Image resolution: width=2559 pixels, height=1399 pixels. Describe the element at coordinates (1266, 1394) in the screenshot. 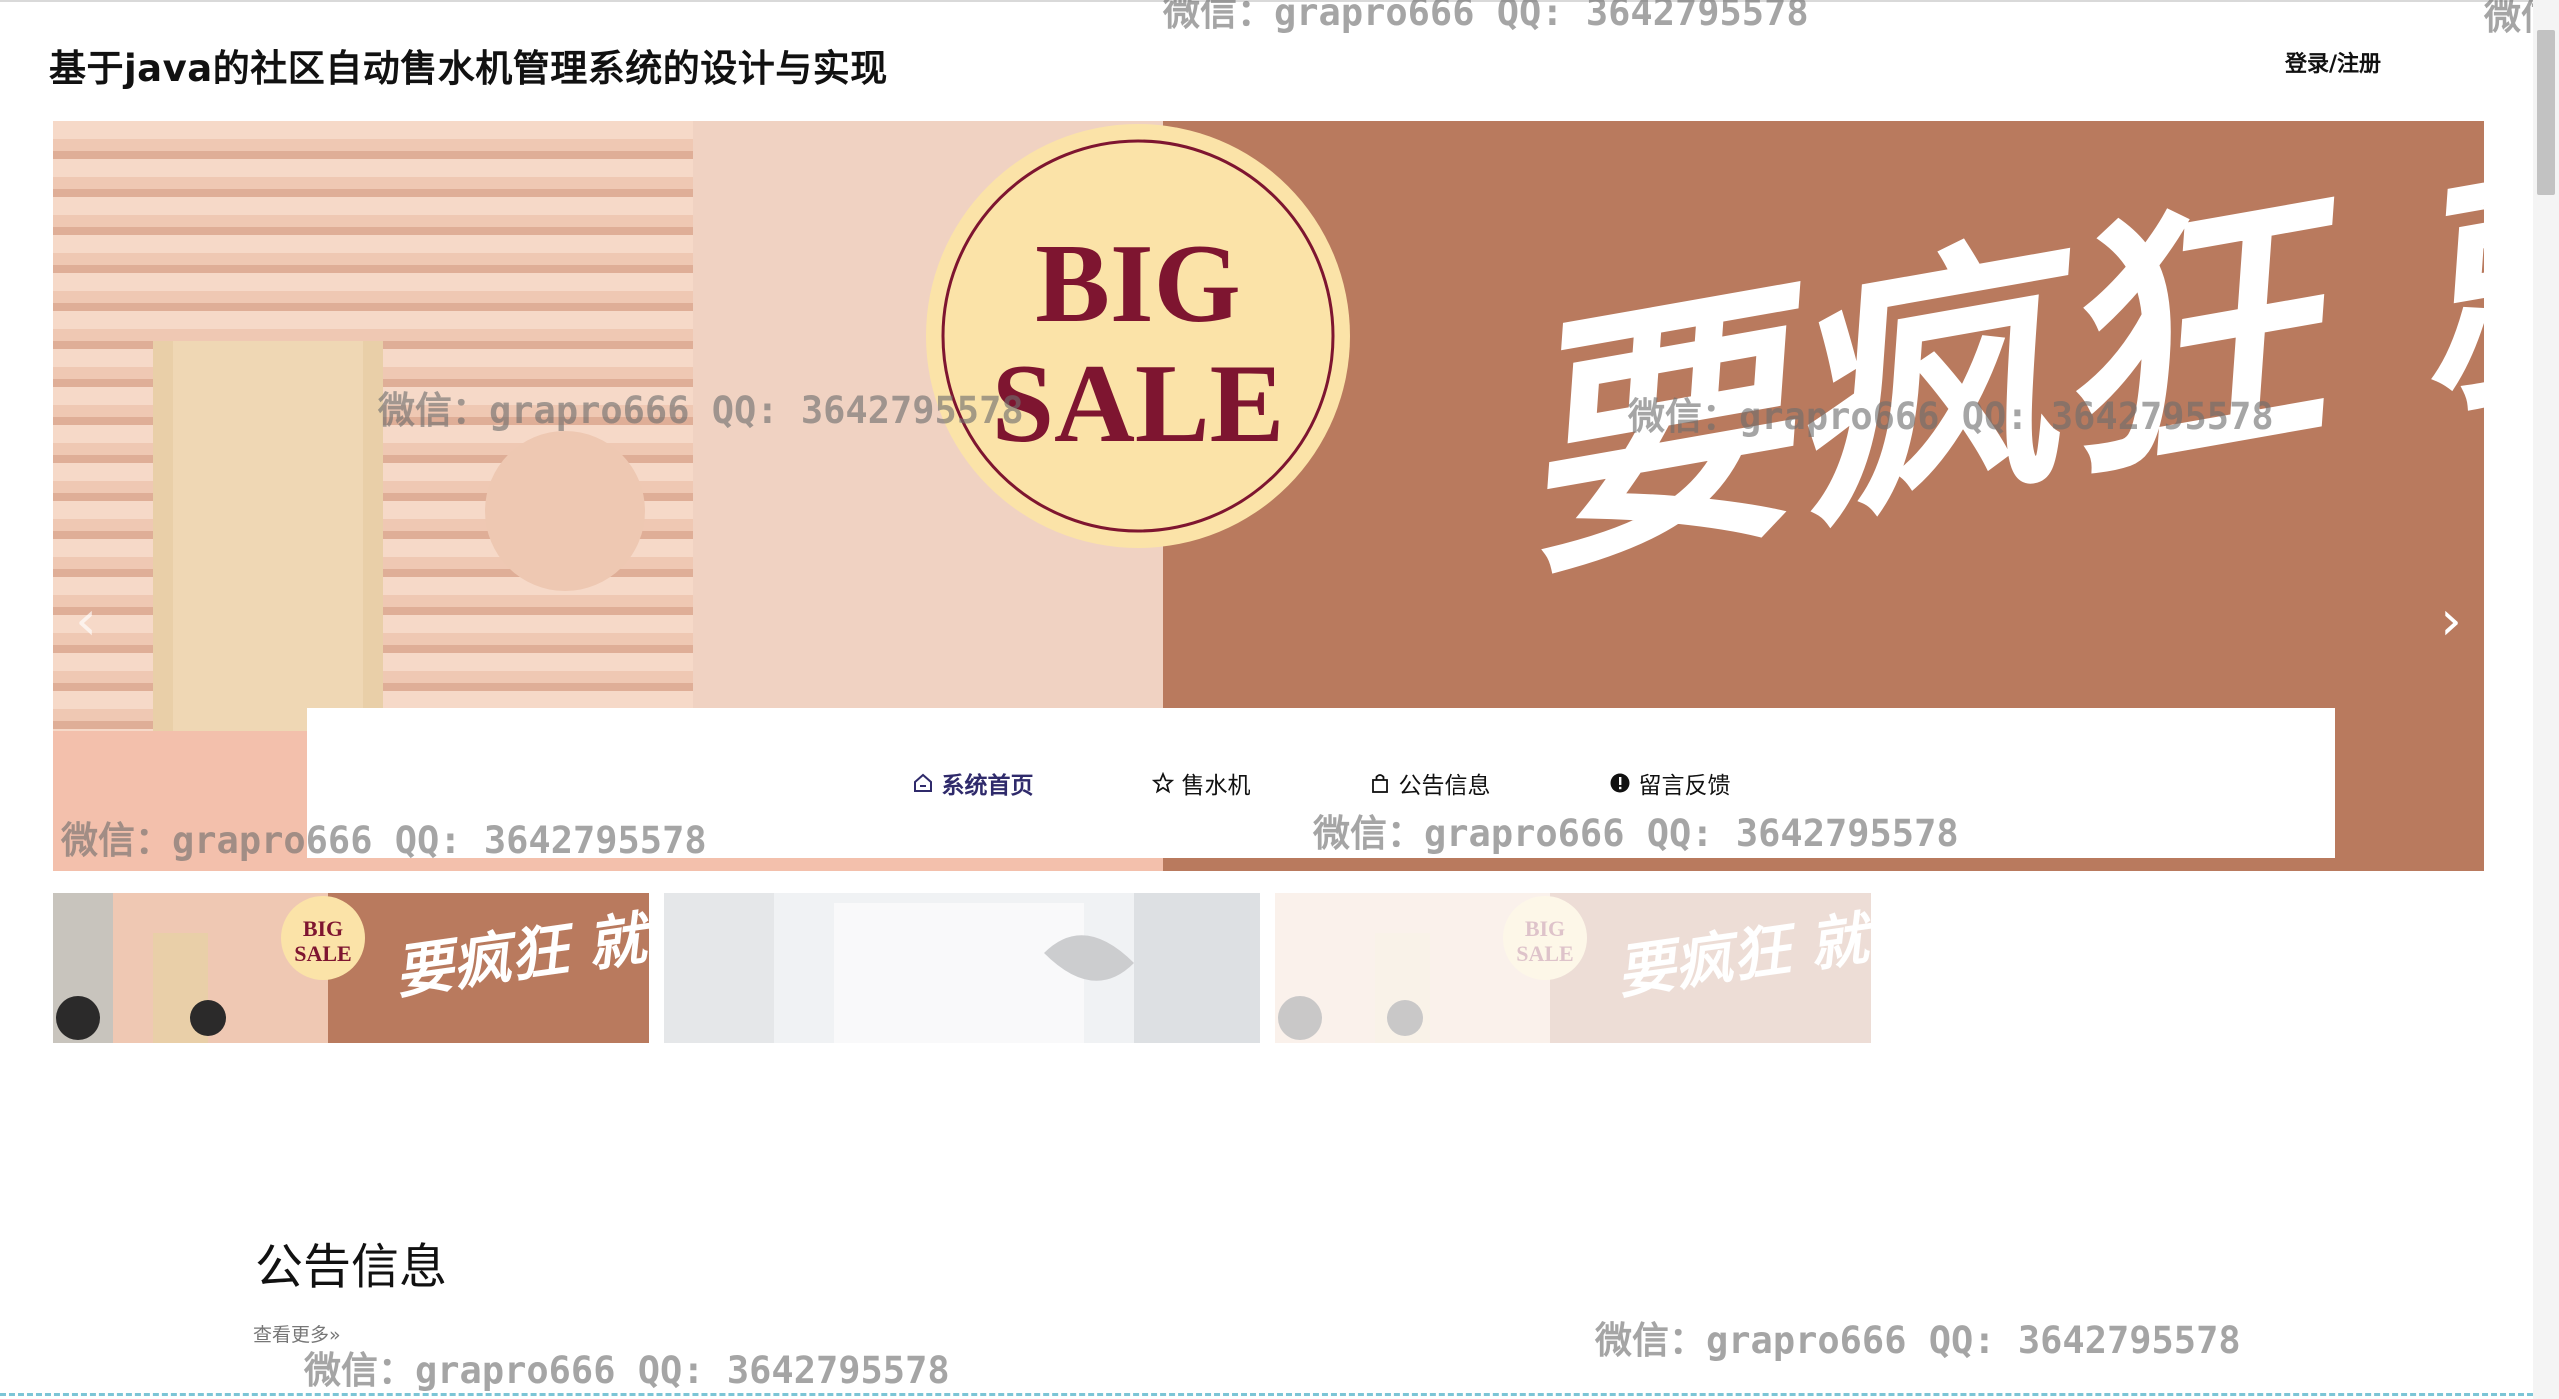

I see `bottom-dashed-divider` at that location.